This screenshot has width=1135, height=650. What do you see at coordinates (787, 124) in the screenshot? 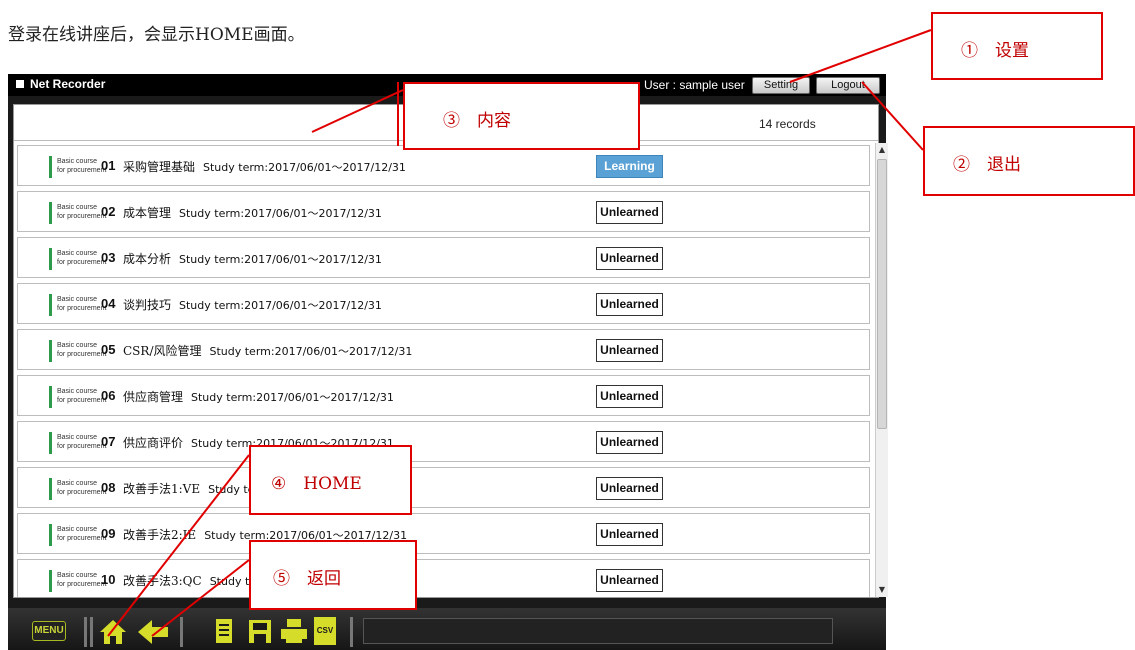
I see `records-count: 14 records` at bounding box center [787, 124].